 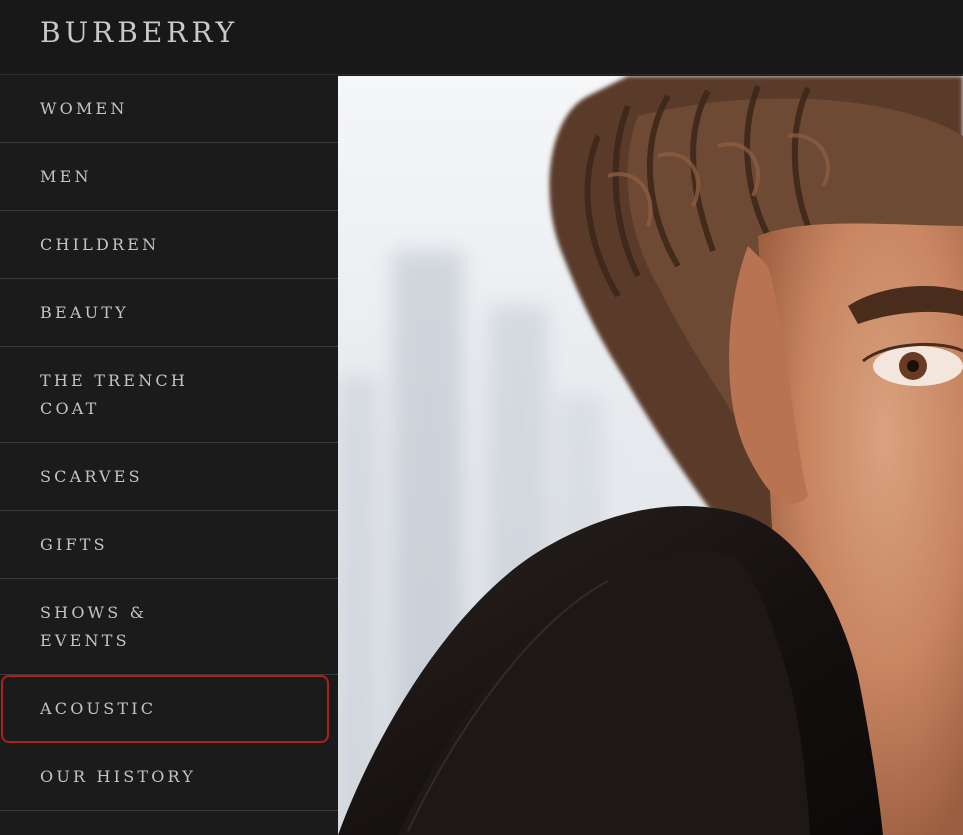 What do you see at coordinates (100, 244) in the screenshot?
I see `sidebar-item-label: CHILDREN` at bounding box center [100, 244].